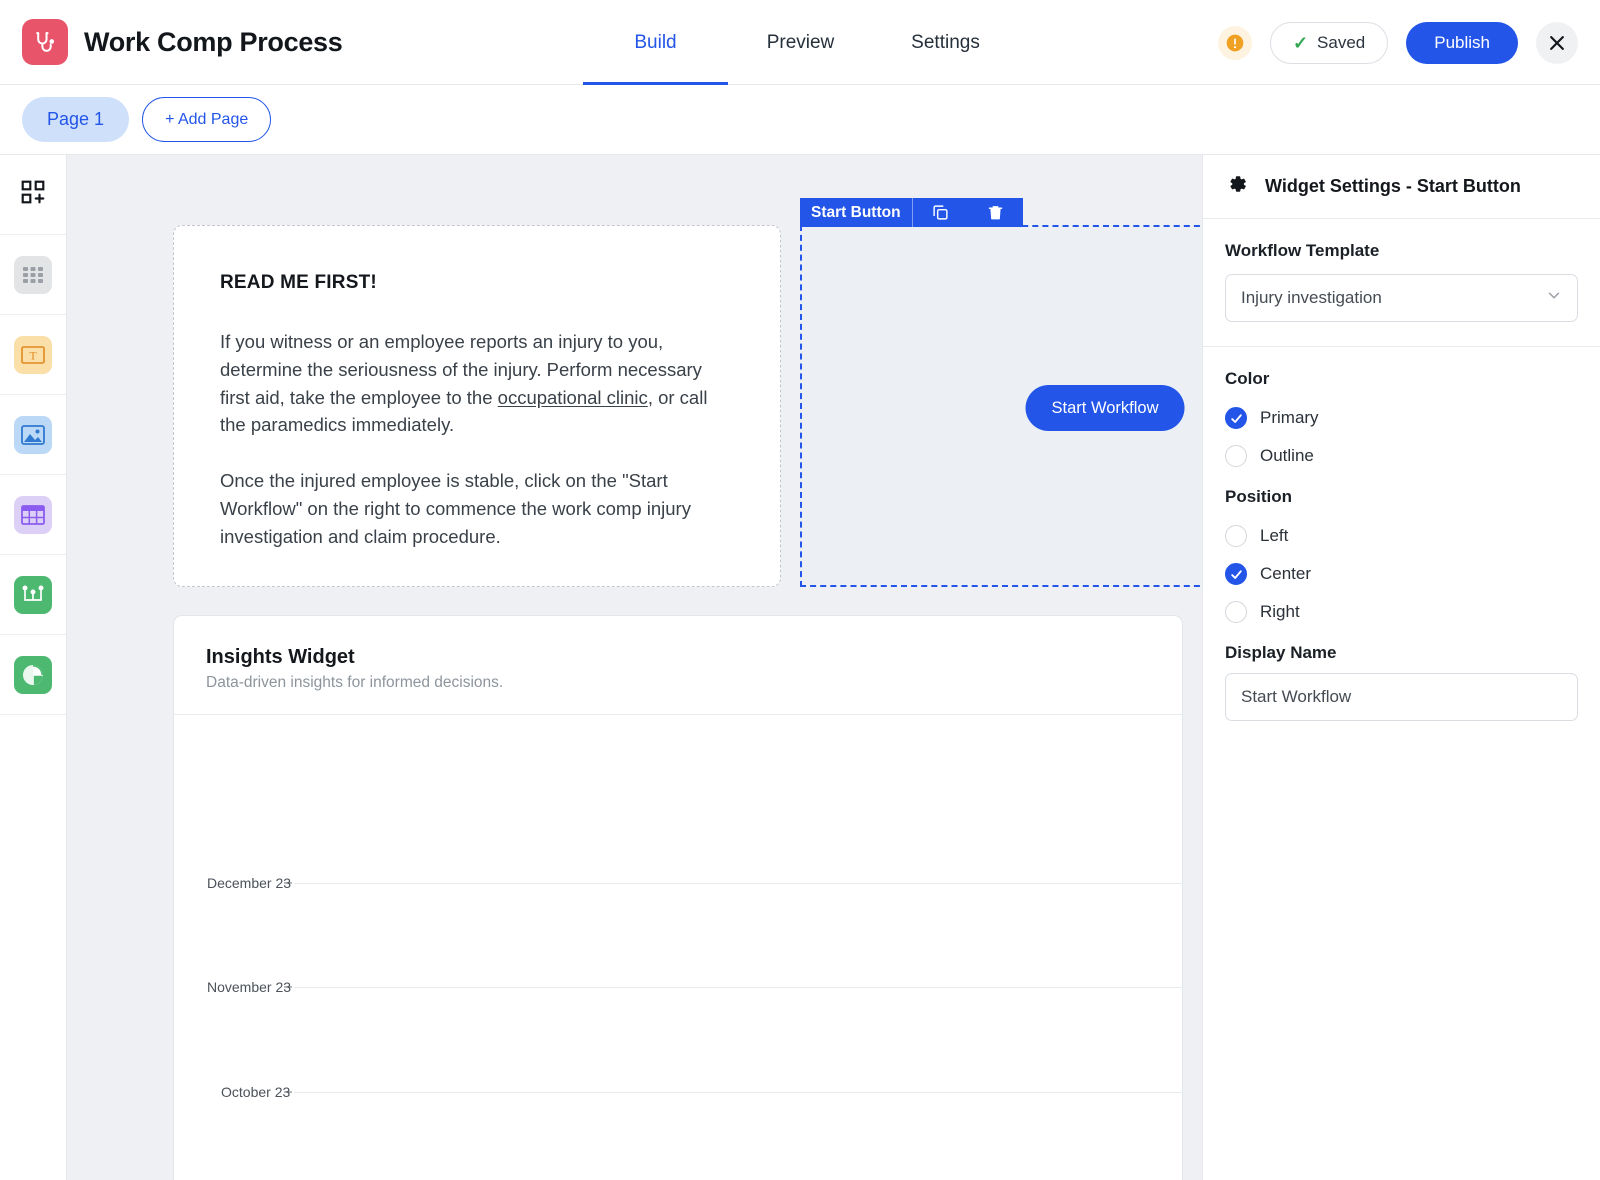  I want to click on radio-position-right: Right, so click(1401, 612).